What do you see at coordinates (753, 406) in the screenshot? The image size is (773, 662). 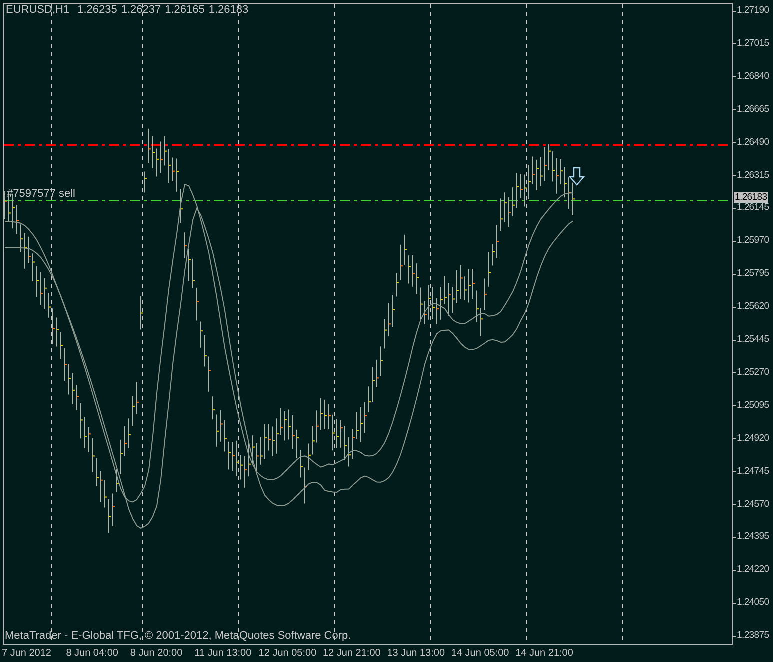 I see `price-axis-label: 1.25095` at bounding box center [753, 406].